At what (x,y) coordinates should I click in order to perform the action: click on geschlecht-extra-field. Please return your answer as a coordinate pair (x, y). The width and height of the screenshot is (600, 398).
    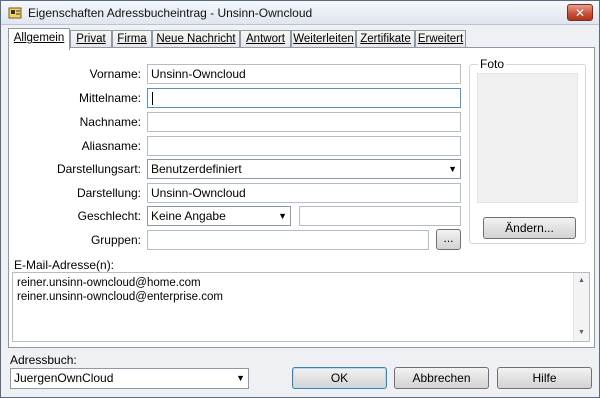
    Looking at the image, I should click on (380, 216).